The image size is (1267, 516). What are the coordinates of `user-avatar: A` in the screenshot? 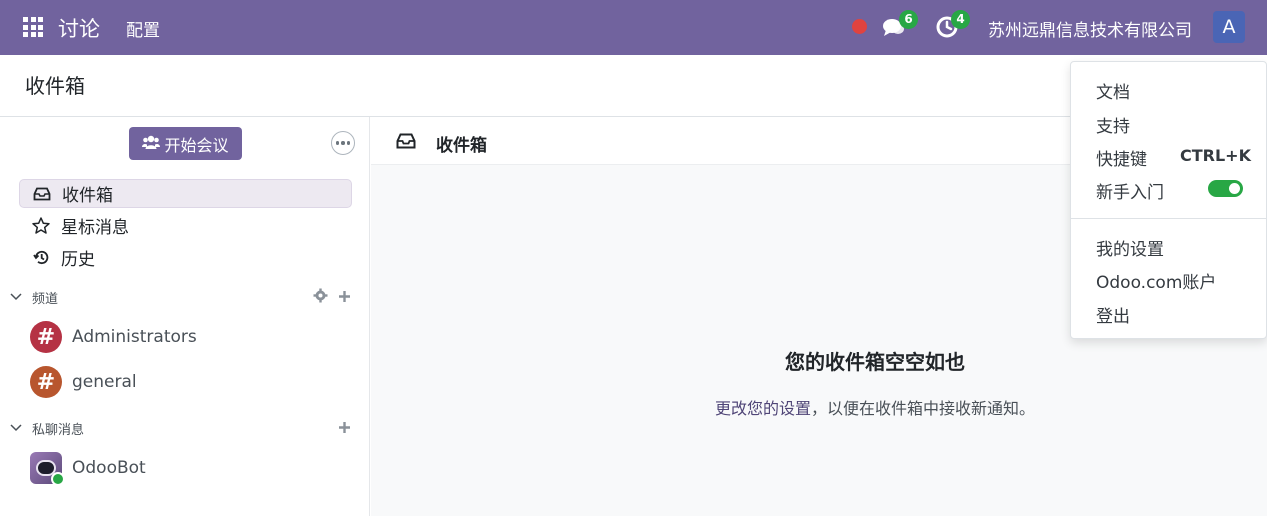 It's located at (1229, 27).